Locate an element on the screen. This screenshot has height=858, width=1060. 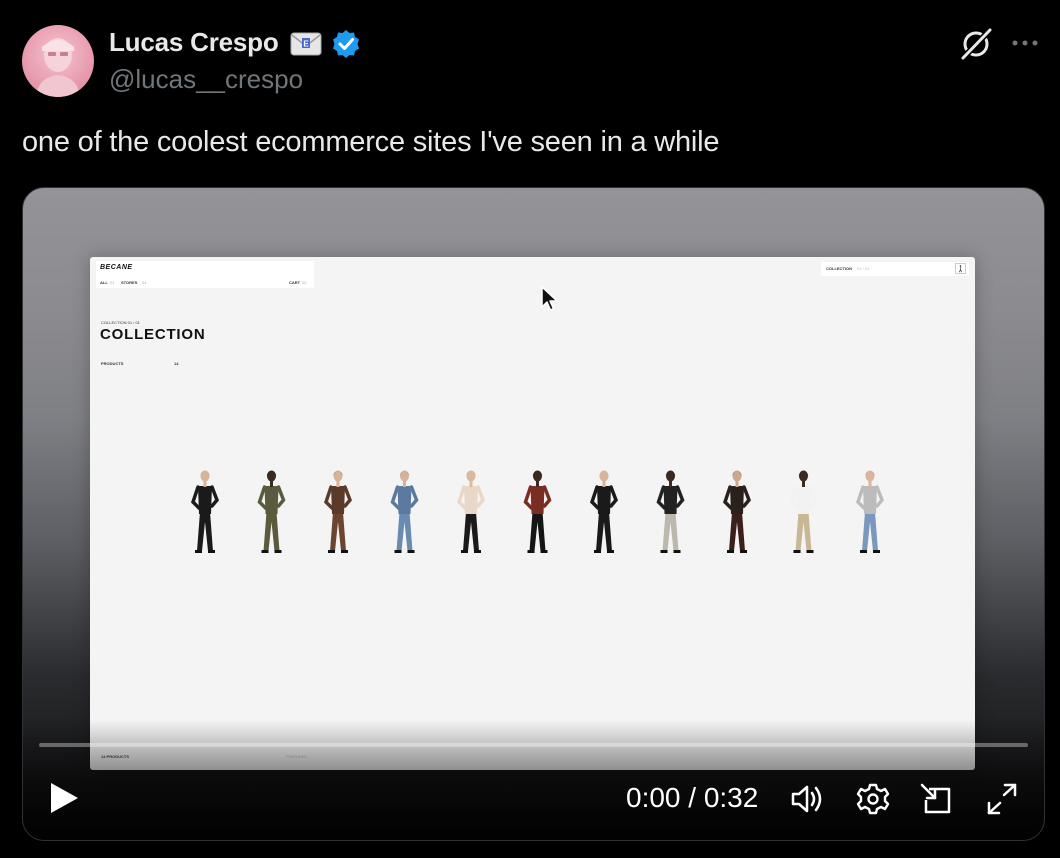
settings-icon is located at coordinates (873, 799).